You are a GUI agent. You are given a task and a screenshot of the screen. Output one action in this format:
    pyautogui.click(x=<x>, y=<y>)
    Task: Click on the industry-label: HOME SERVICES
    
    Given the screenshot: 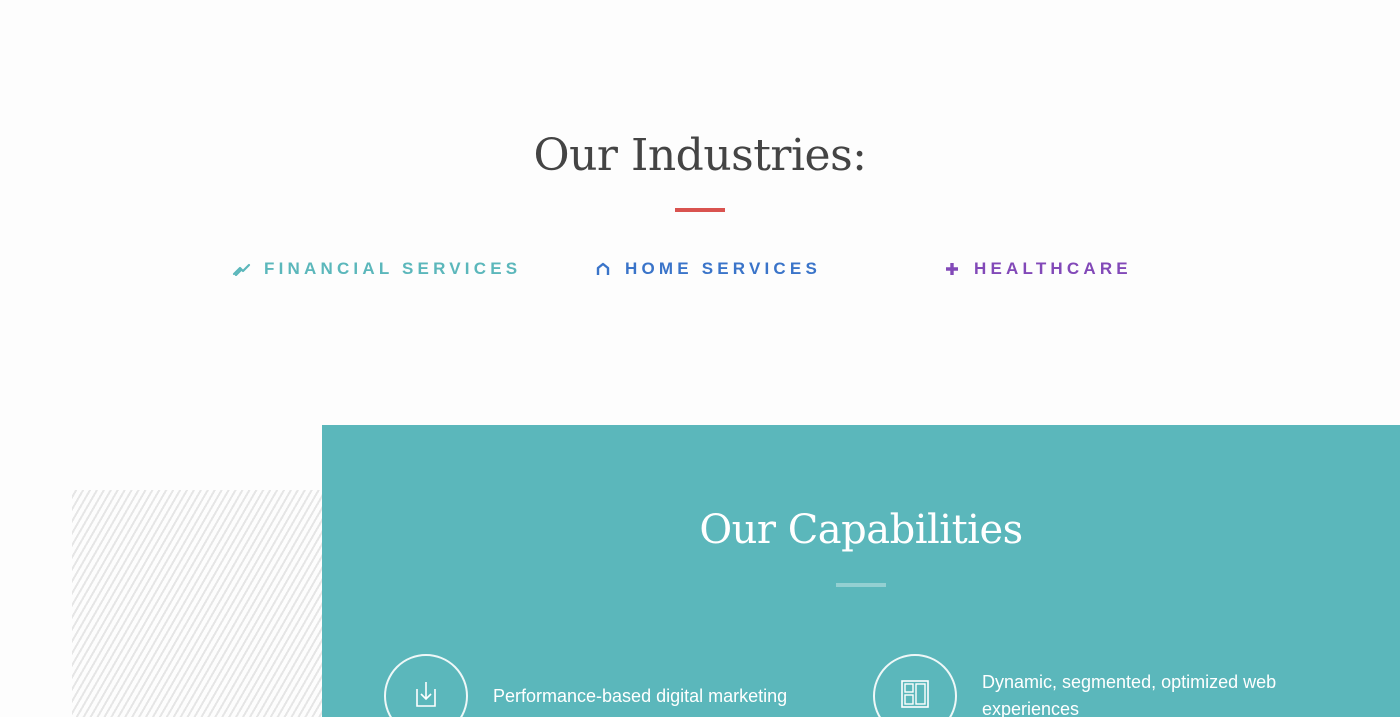 What is the action you would take?
    pyautogui.click(x=723, y=268)
    